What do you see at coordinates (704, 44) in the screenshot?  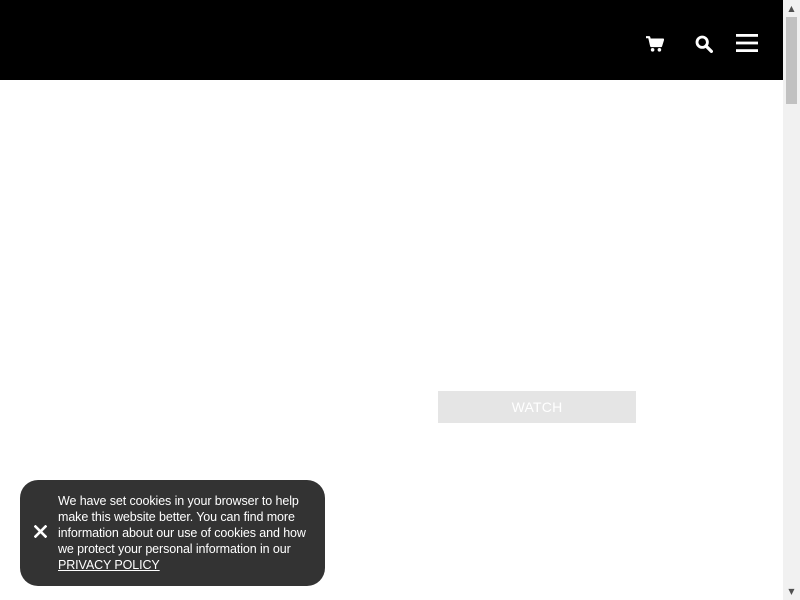 I see `search-icon` at bounding box center [704, 44].